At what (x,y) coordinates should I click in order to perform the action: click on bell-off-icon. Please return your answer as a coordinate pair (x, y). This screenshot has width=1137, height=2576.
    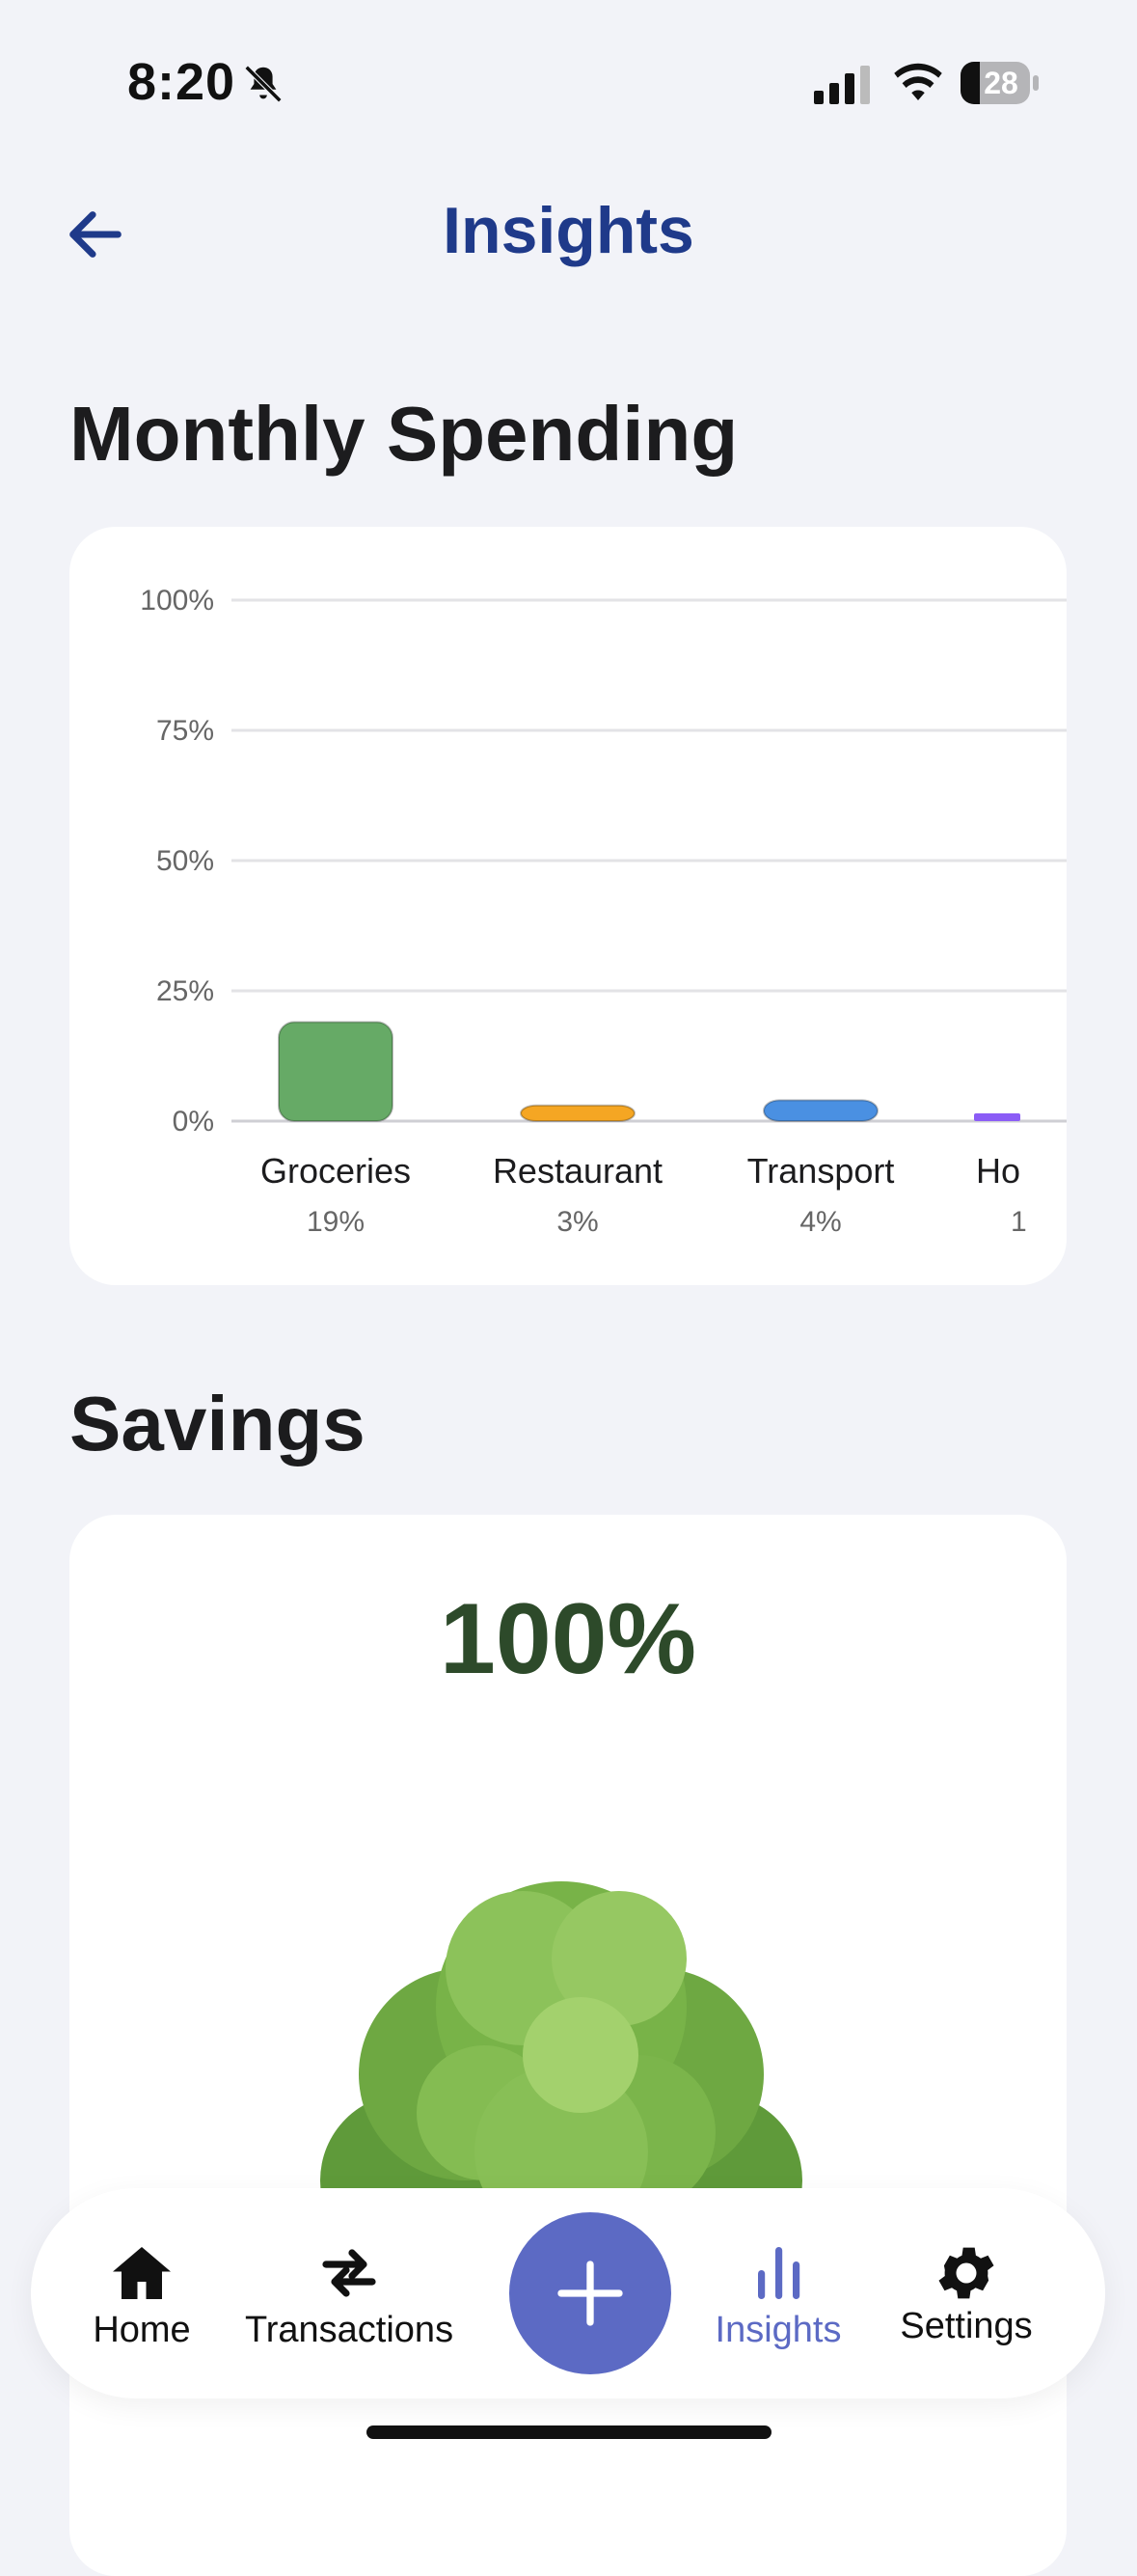
    Looking at the image, I should click on (263, 84).